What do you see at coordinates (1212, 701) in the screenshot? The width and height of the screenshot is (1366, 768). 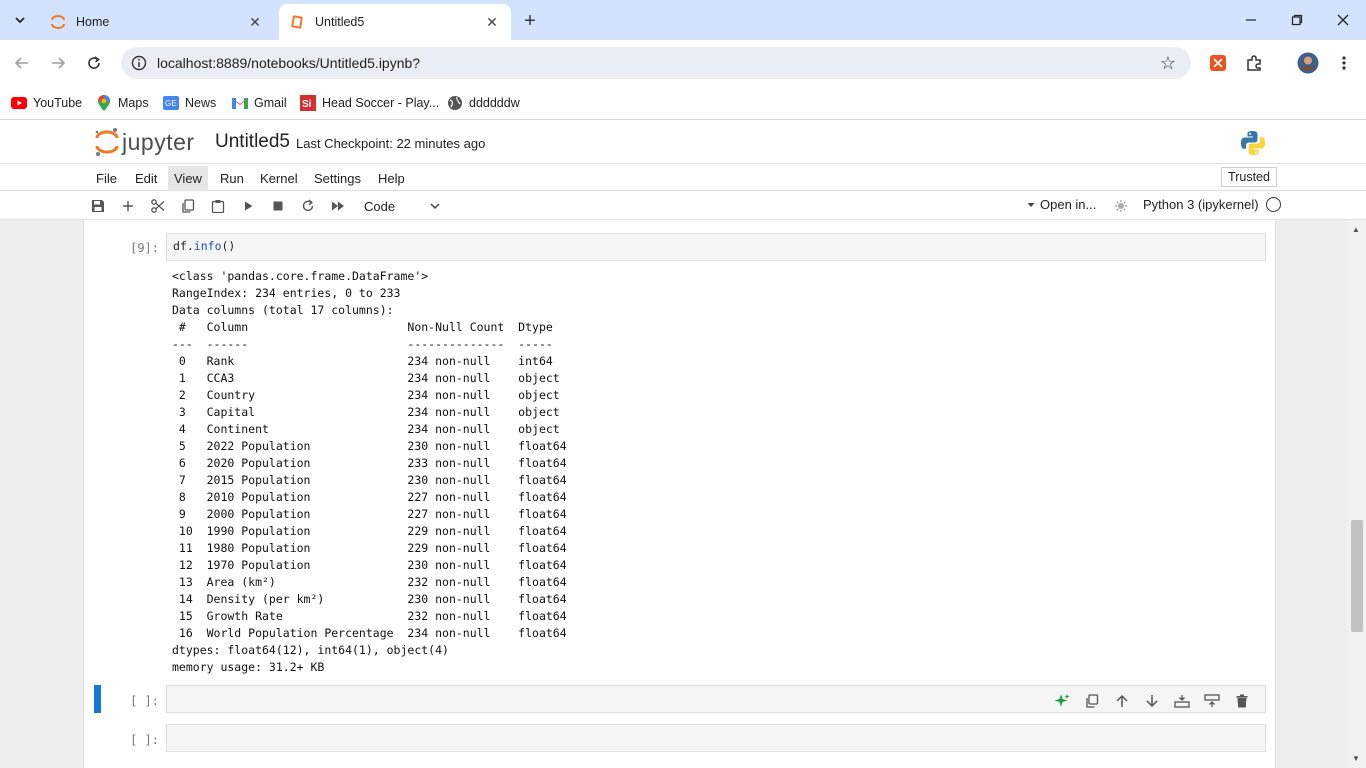 I see `insert-below-icon` at bounding box center [1212, 701].